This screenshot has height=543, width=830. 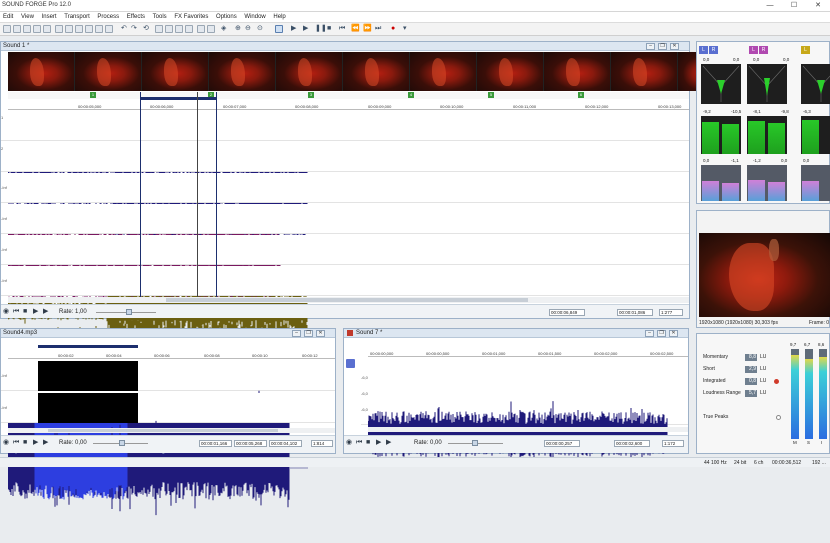 What do you see at coordinates (37, 29) in the screenshot?
I see `save-all-icon` at bounding box center [37, 29].